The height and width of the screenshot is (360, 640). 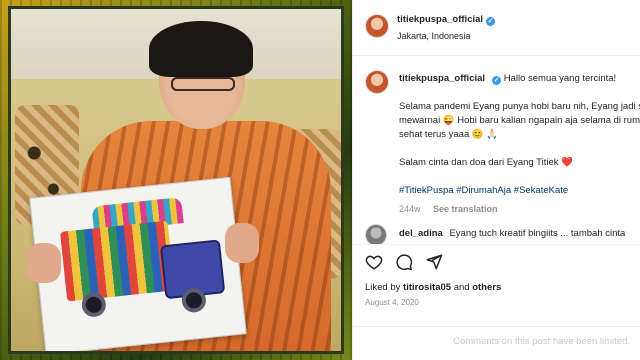 I want to click on like-button, so click(x=374, y=262).